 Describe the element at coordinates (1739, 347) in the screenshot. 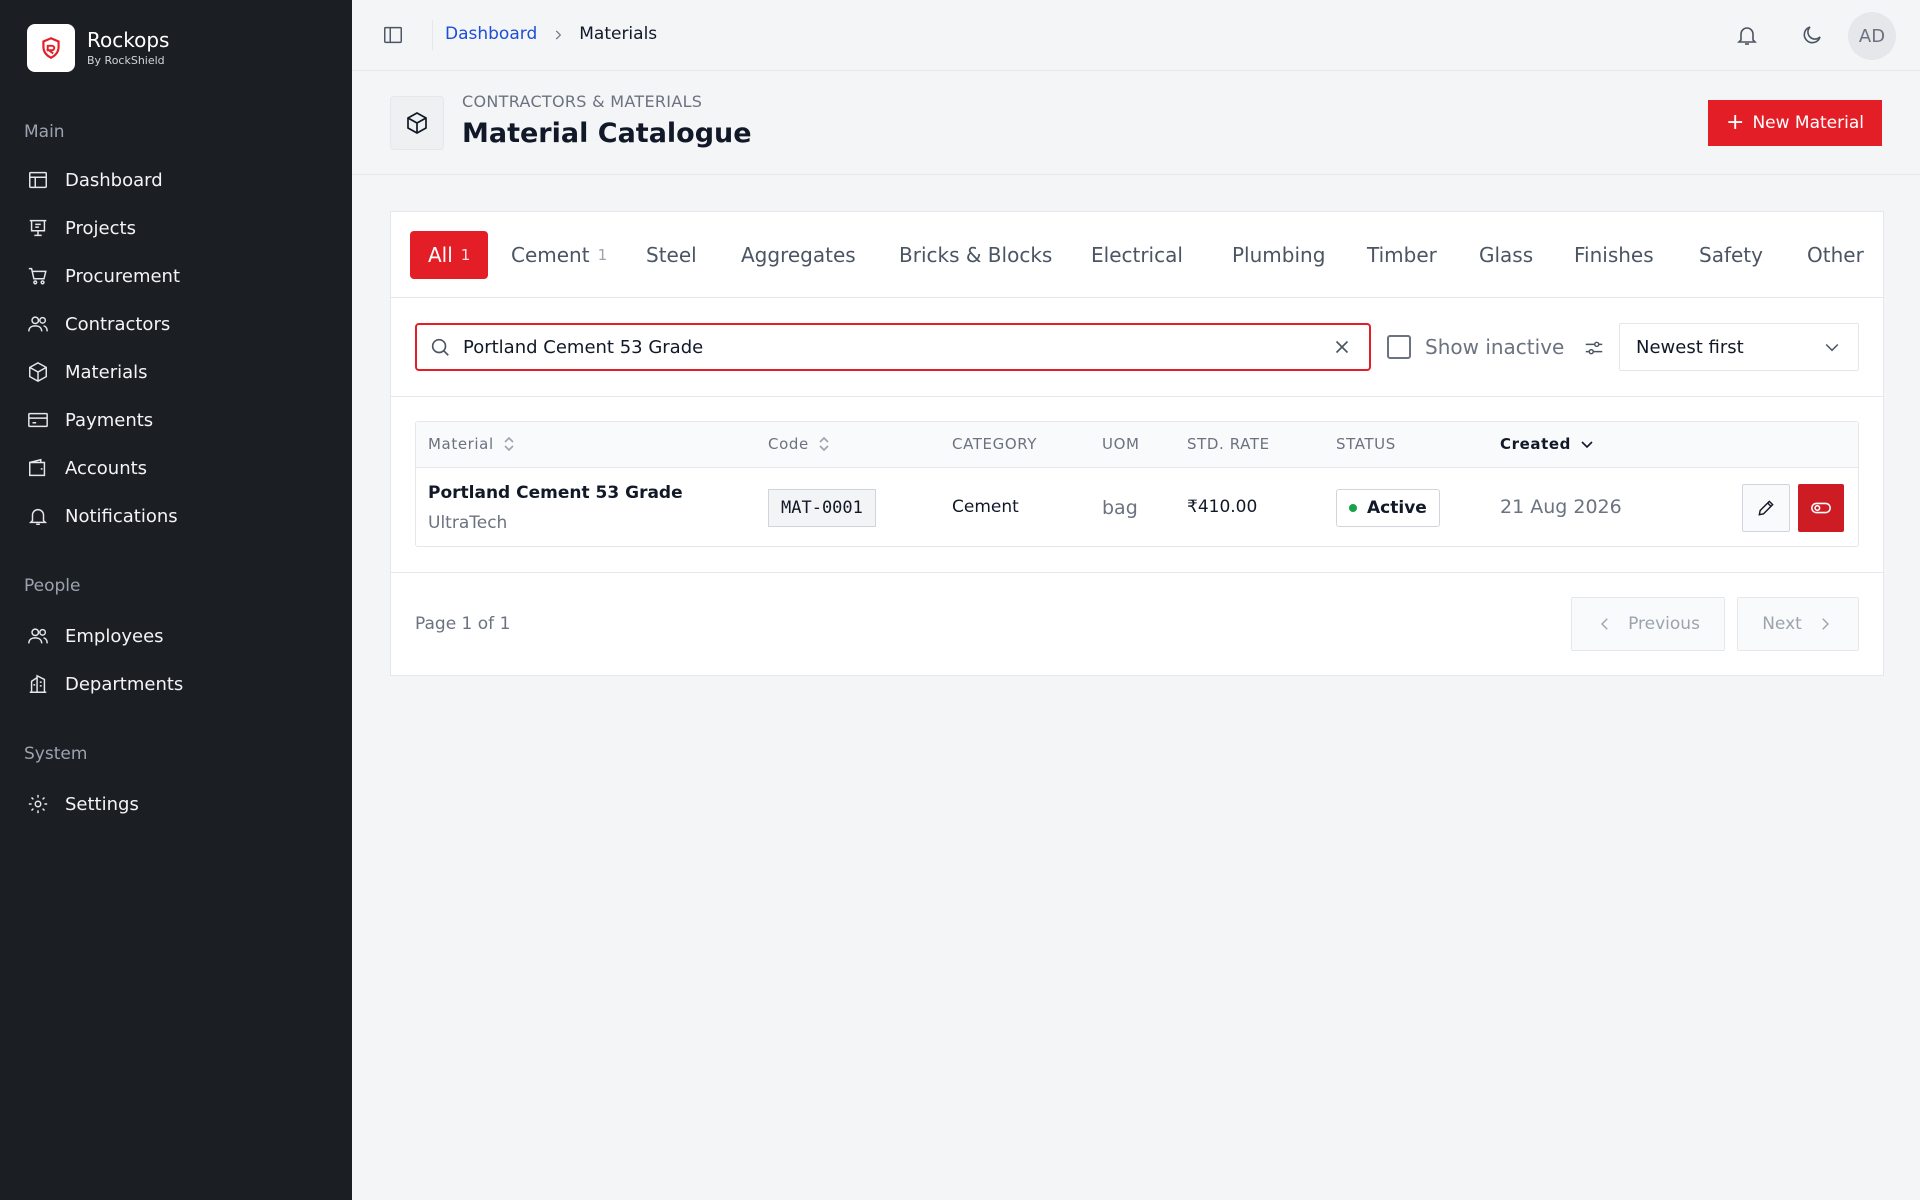

I see `sort-select: Newest first` at that location.